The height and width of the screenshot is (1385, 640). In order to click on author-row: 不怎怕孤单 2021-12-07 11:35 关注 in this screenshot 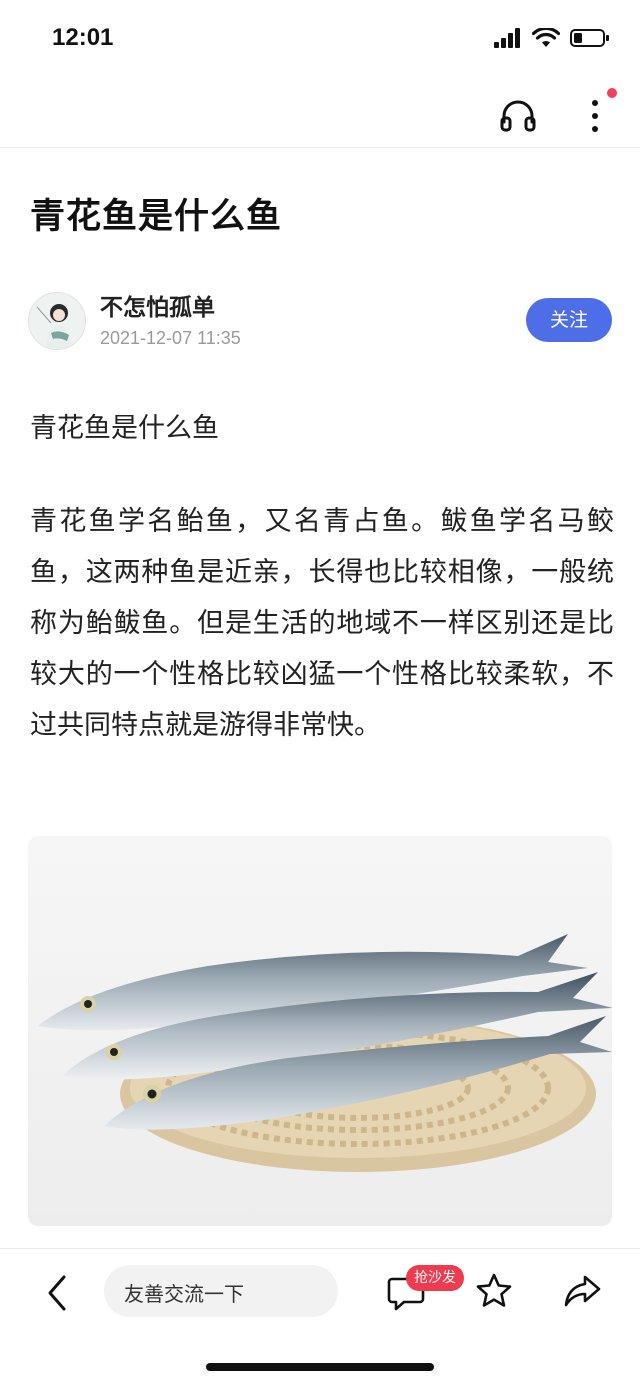, I will do `click(320, 322)`.